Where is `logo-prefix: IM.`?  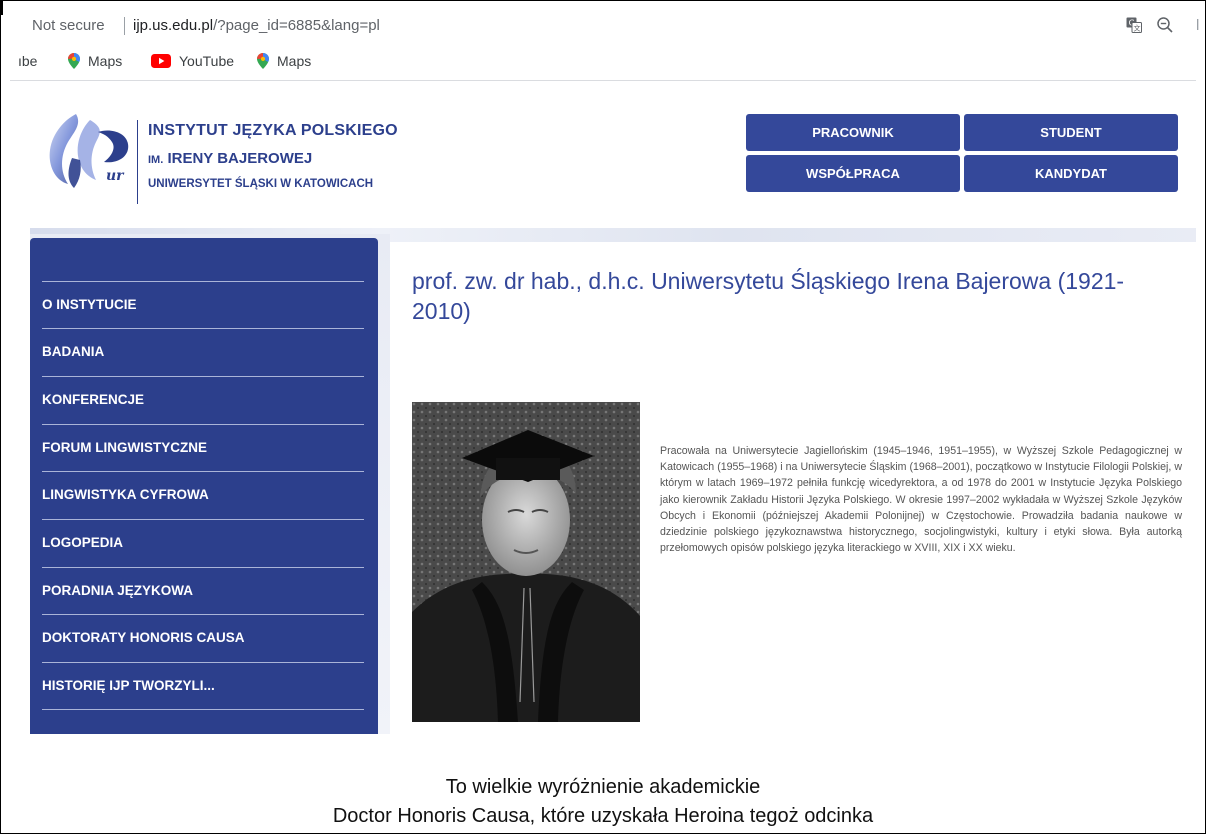
logo-prefix: IM. is located at coordinates (156, 160).